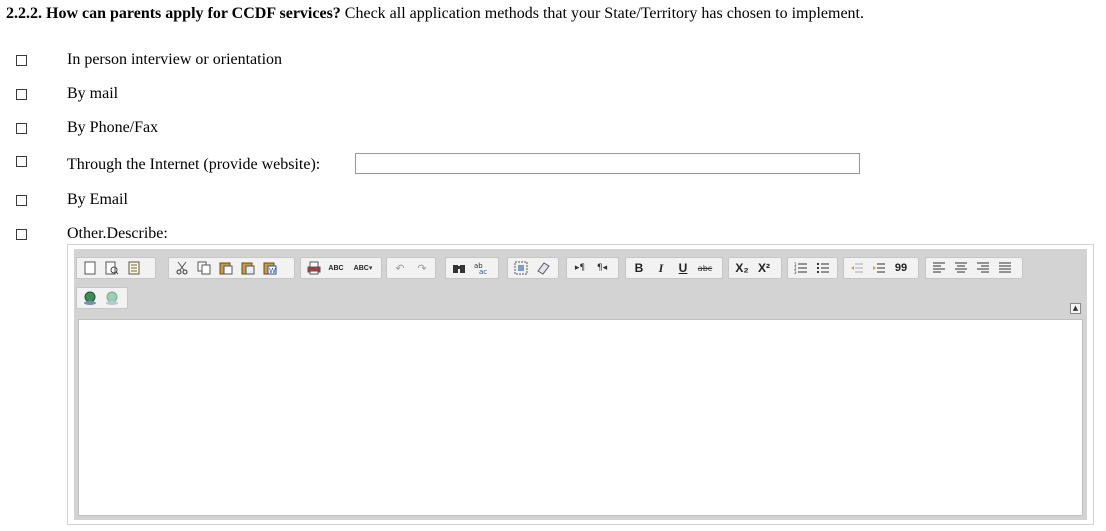 The image size is (1106, 531). Describe the element at coordinates (580, 268) in the screenshot. I see `ltr-icon: ▸¶` at that location.